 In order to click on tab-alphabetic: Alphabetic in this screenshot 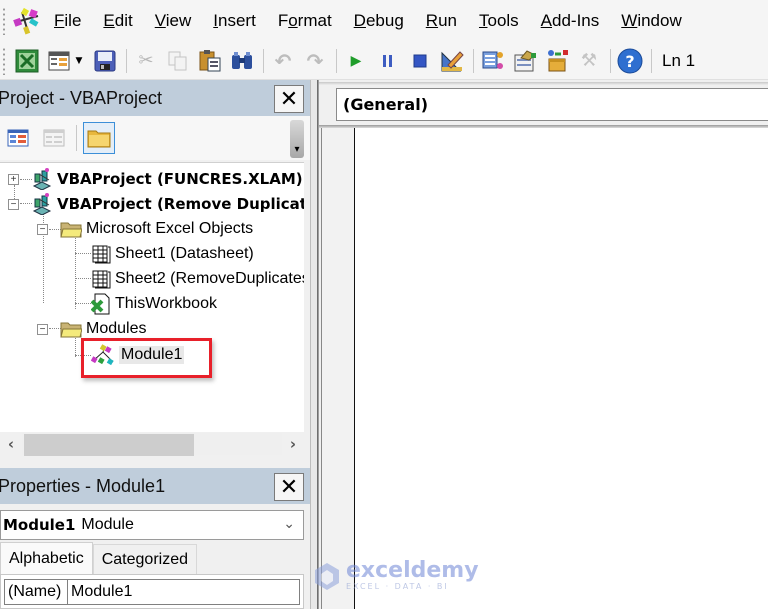, I will do `click(46, 558)`.